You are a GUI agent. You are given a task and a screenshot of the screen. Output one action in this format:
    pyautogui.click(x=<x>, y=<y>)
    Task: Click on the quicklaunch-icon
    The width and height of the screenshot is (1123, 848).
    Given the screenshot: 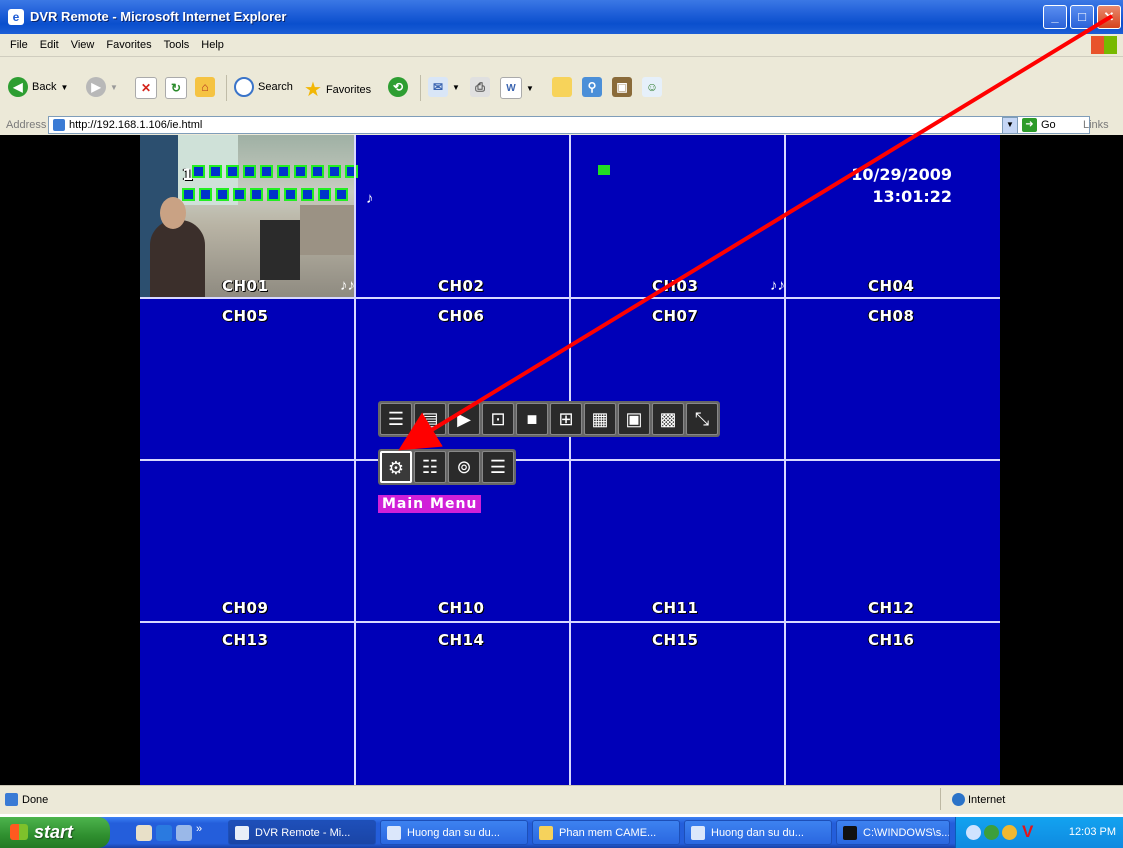 What is the action you would take?
    pyautogui.click(x=144, y=833)
    